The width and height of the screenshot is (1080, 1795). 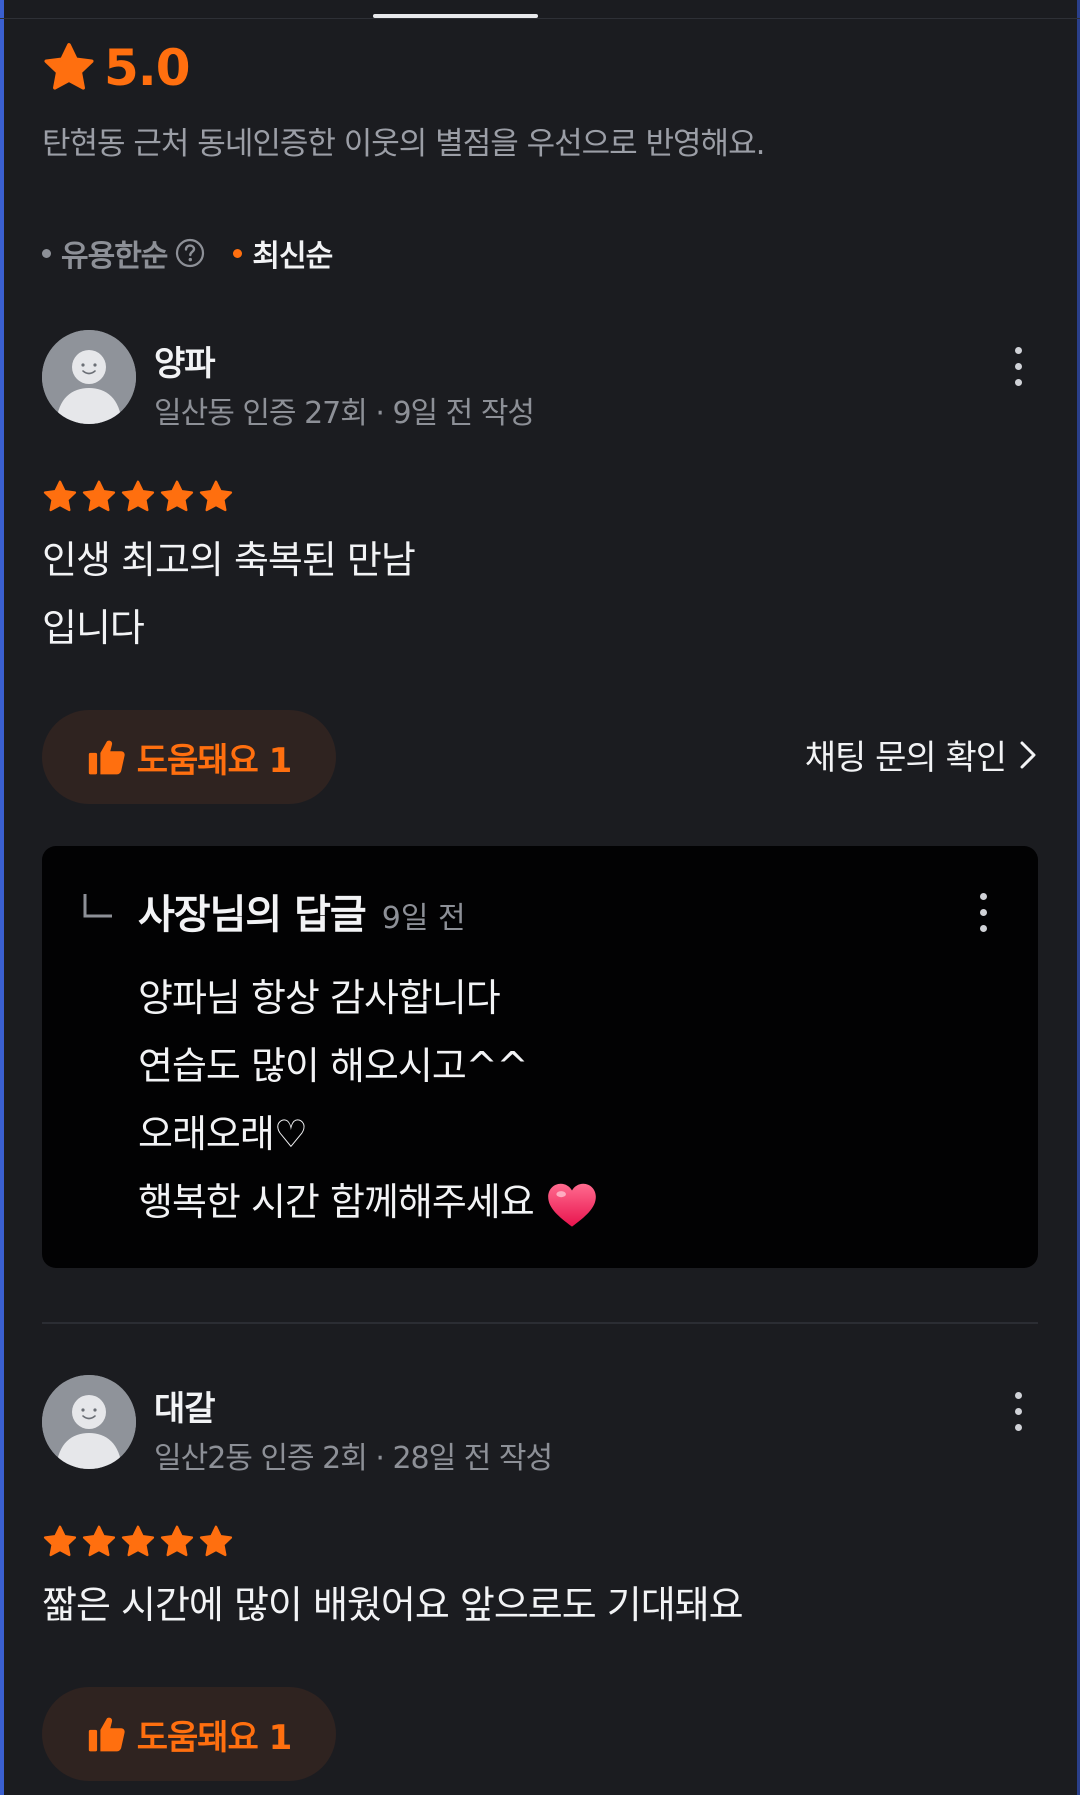 I want to click on question-circle-icon, so click(x=190, y=253).